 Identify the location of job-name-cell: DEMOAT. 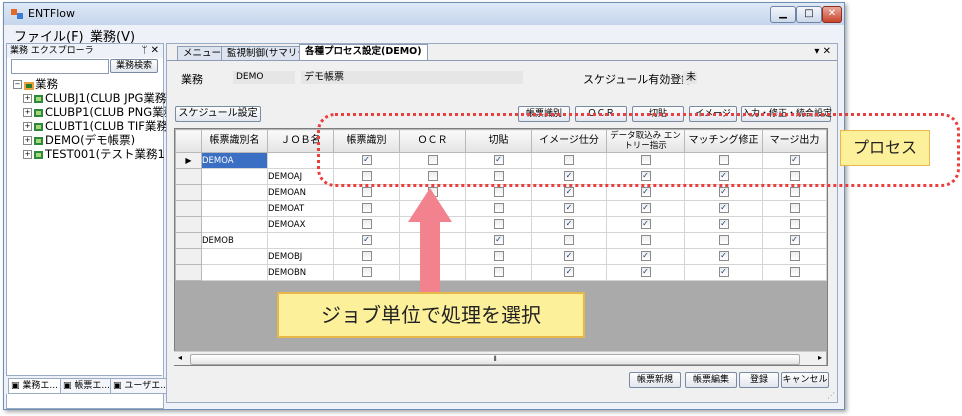
(300, 208).